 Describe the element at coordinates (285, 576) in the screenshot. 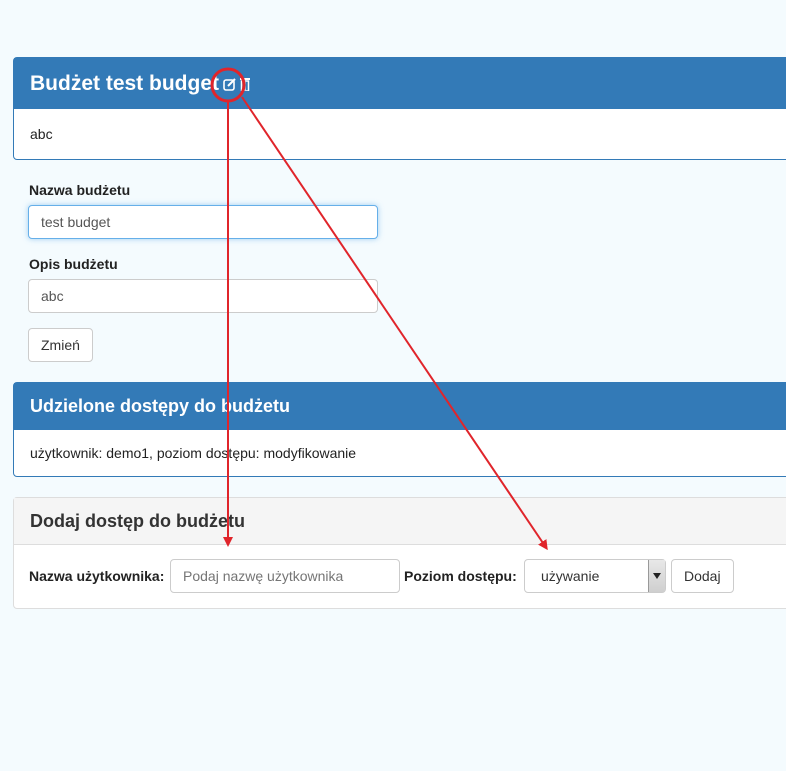

I see `username-input` at that location.